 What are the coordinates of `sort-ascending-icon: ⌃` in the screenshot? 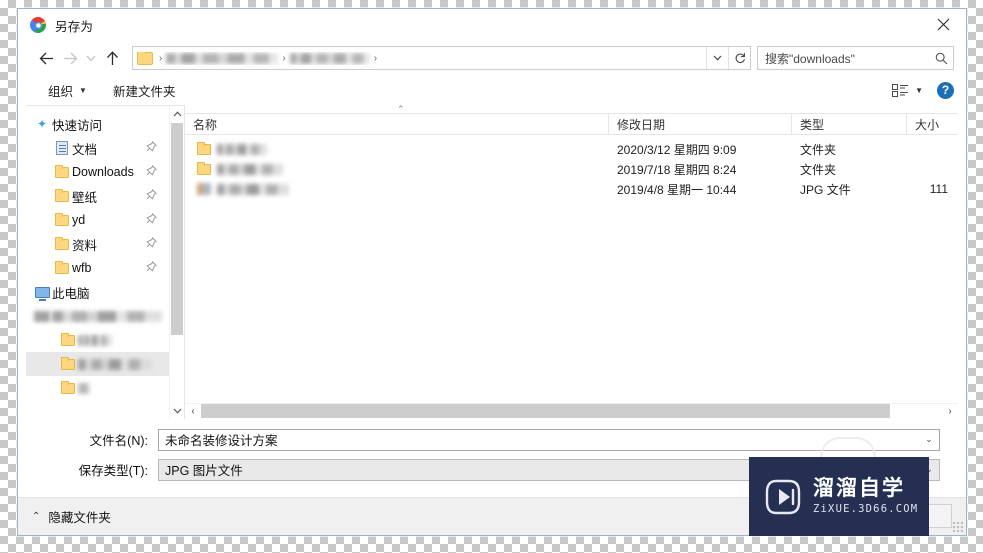 It's located at (401, 109).